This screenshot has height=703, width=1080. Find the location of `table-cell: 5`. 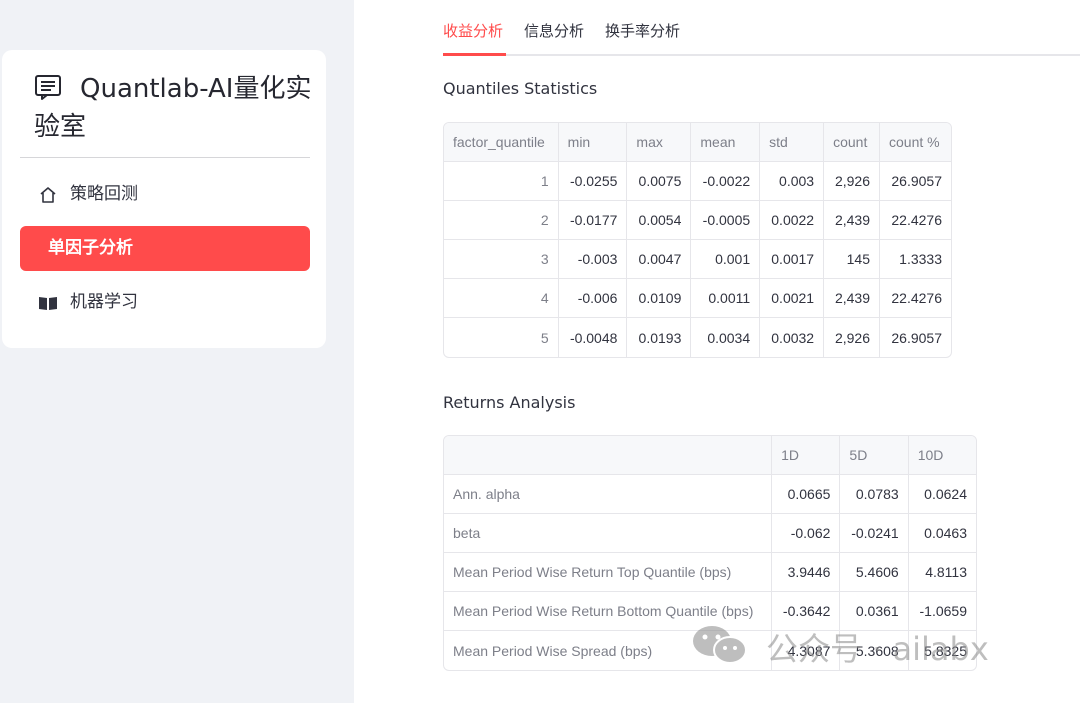

table-cell: 5 is located at coordinates (501, 337).